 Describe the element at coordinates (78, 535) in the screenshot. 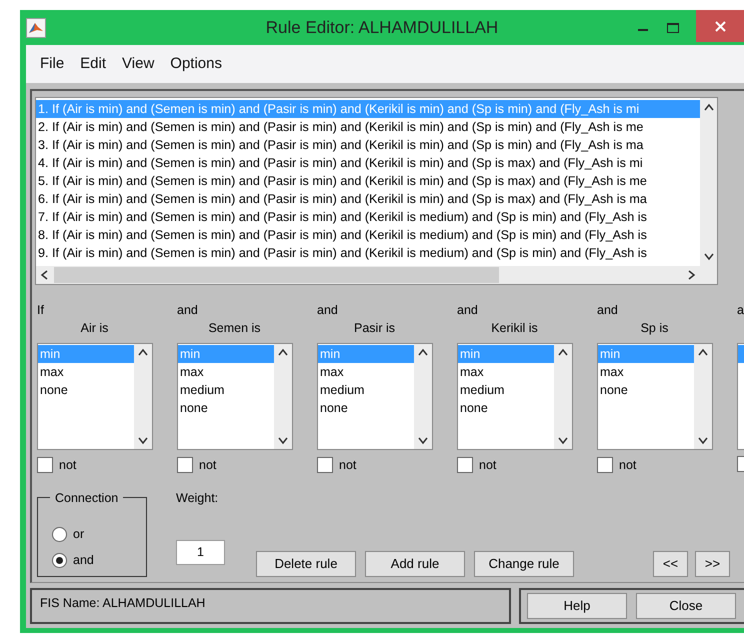

I see `radio-label: or` at that location.